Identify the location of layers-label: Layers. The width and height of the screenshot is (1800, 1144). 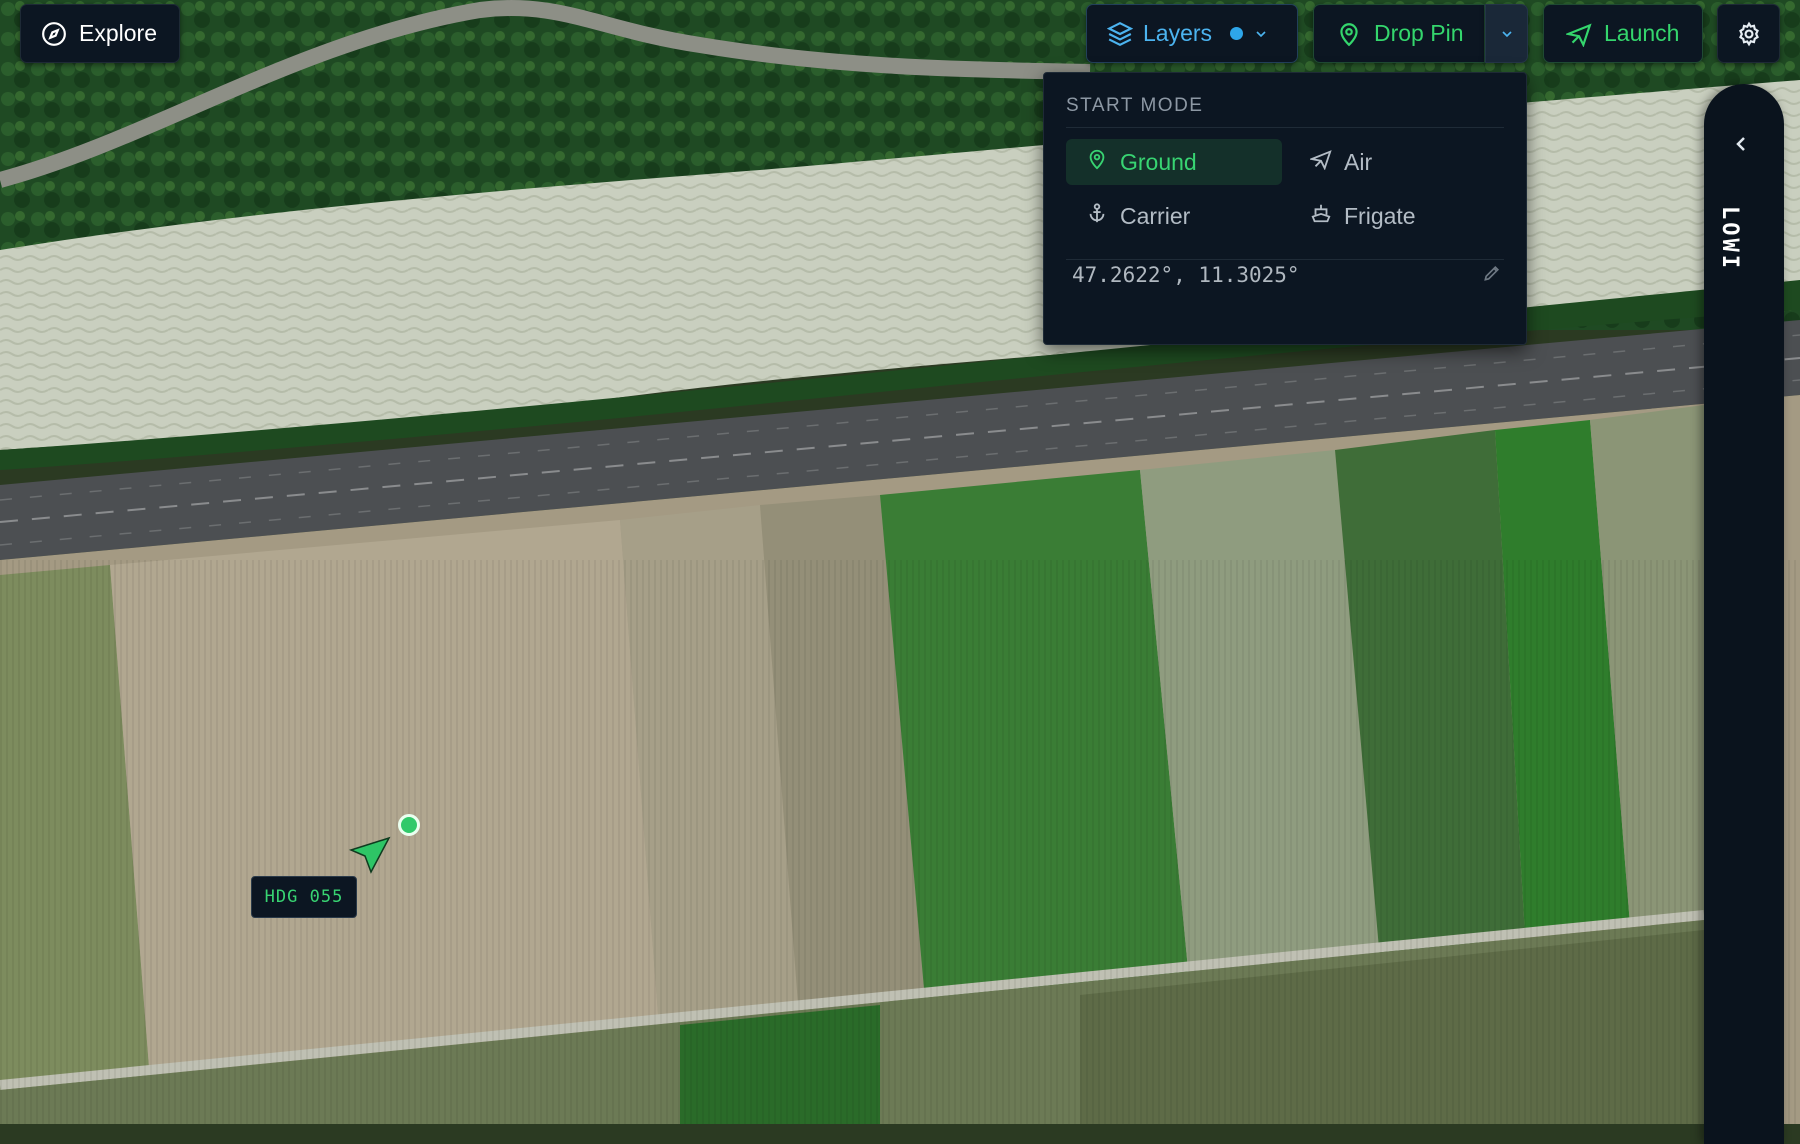
(1178, 33).